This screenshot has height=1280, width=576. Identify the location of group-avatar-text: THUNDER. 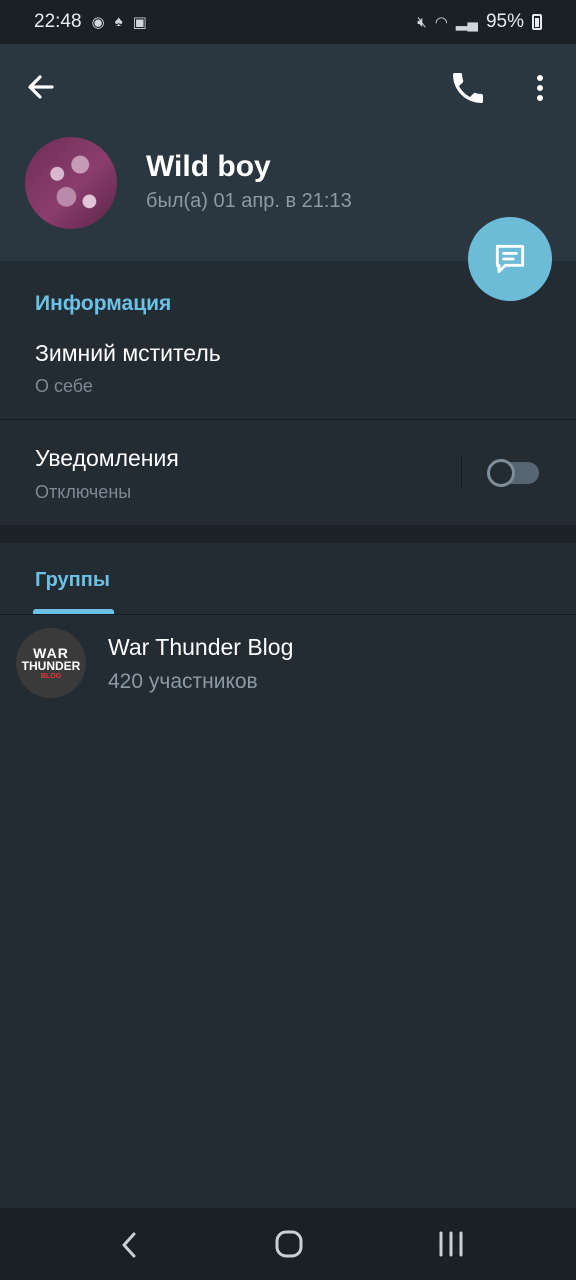
(51, 666).